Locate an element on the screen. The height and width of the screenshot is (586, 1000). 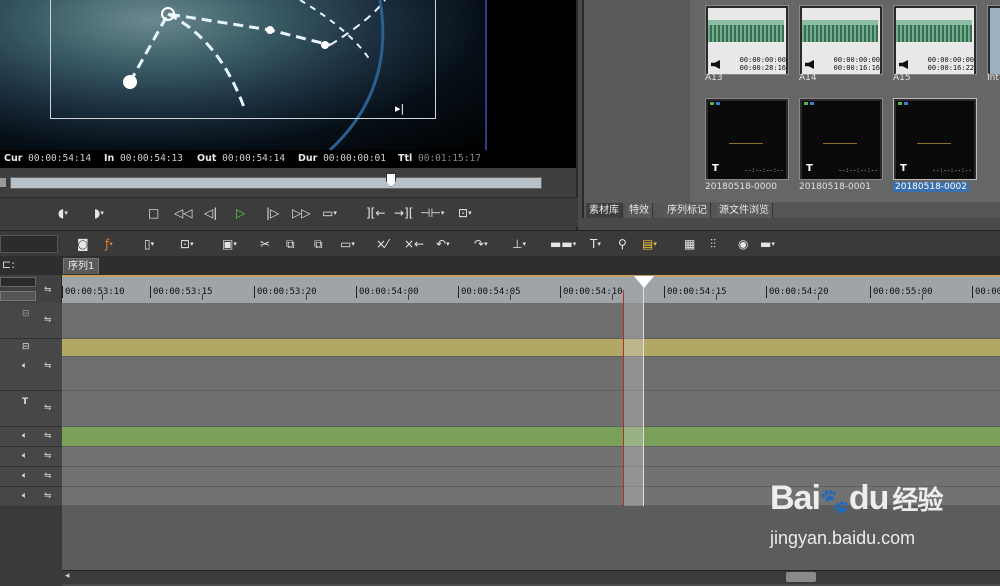
link-icon: ▬▬▾ is located at coordinates (563, 244).